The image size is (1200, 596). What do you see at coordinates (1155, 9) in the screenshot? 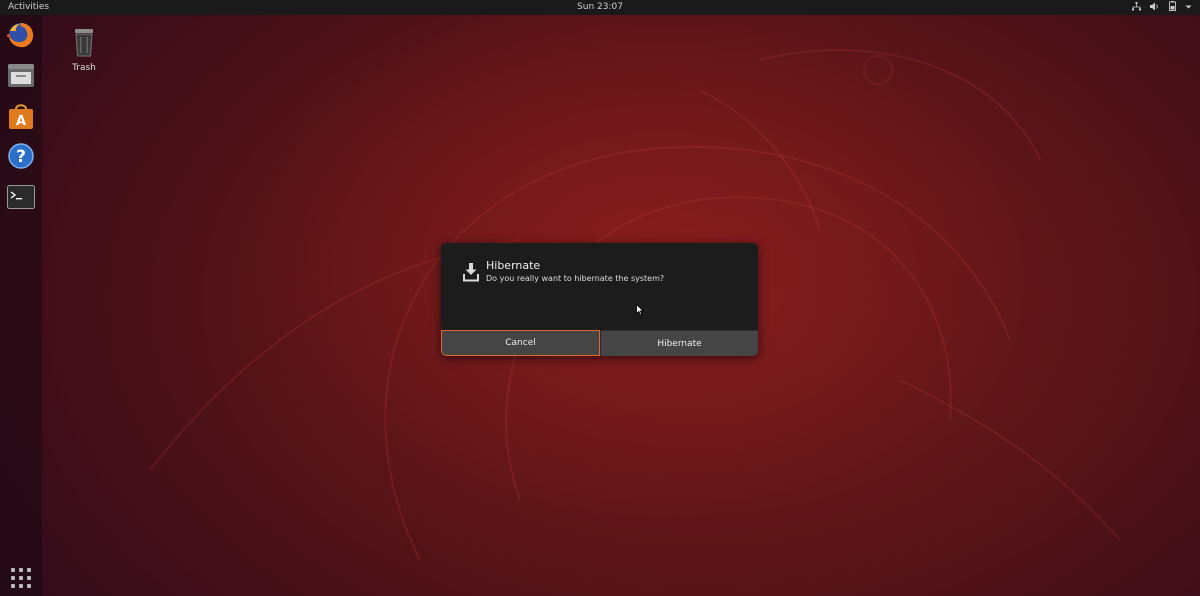
I see `volume-icon` at bounding box center [1155, 9].